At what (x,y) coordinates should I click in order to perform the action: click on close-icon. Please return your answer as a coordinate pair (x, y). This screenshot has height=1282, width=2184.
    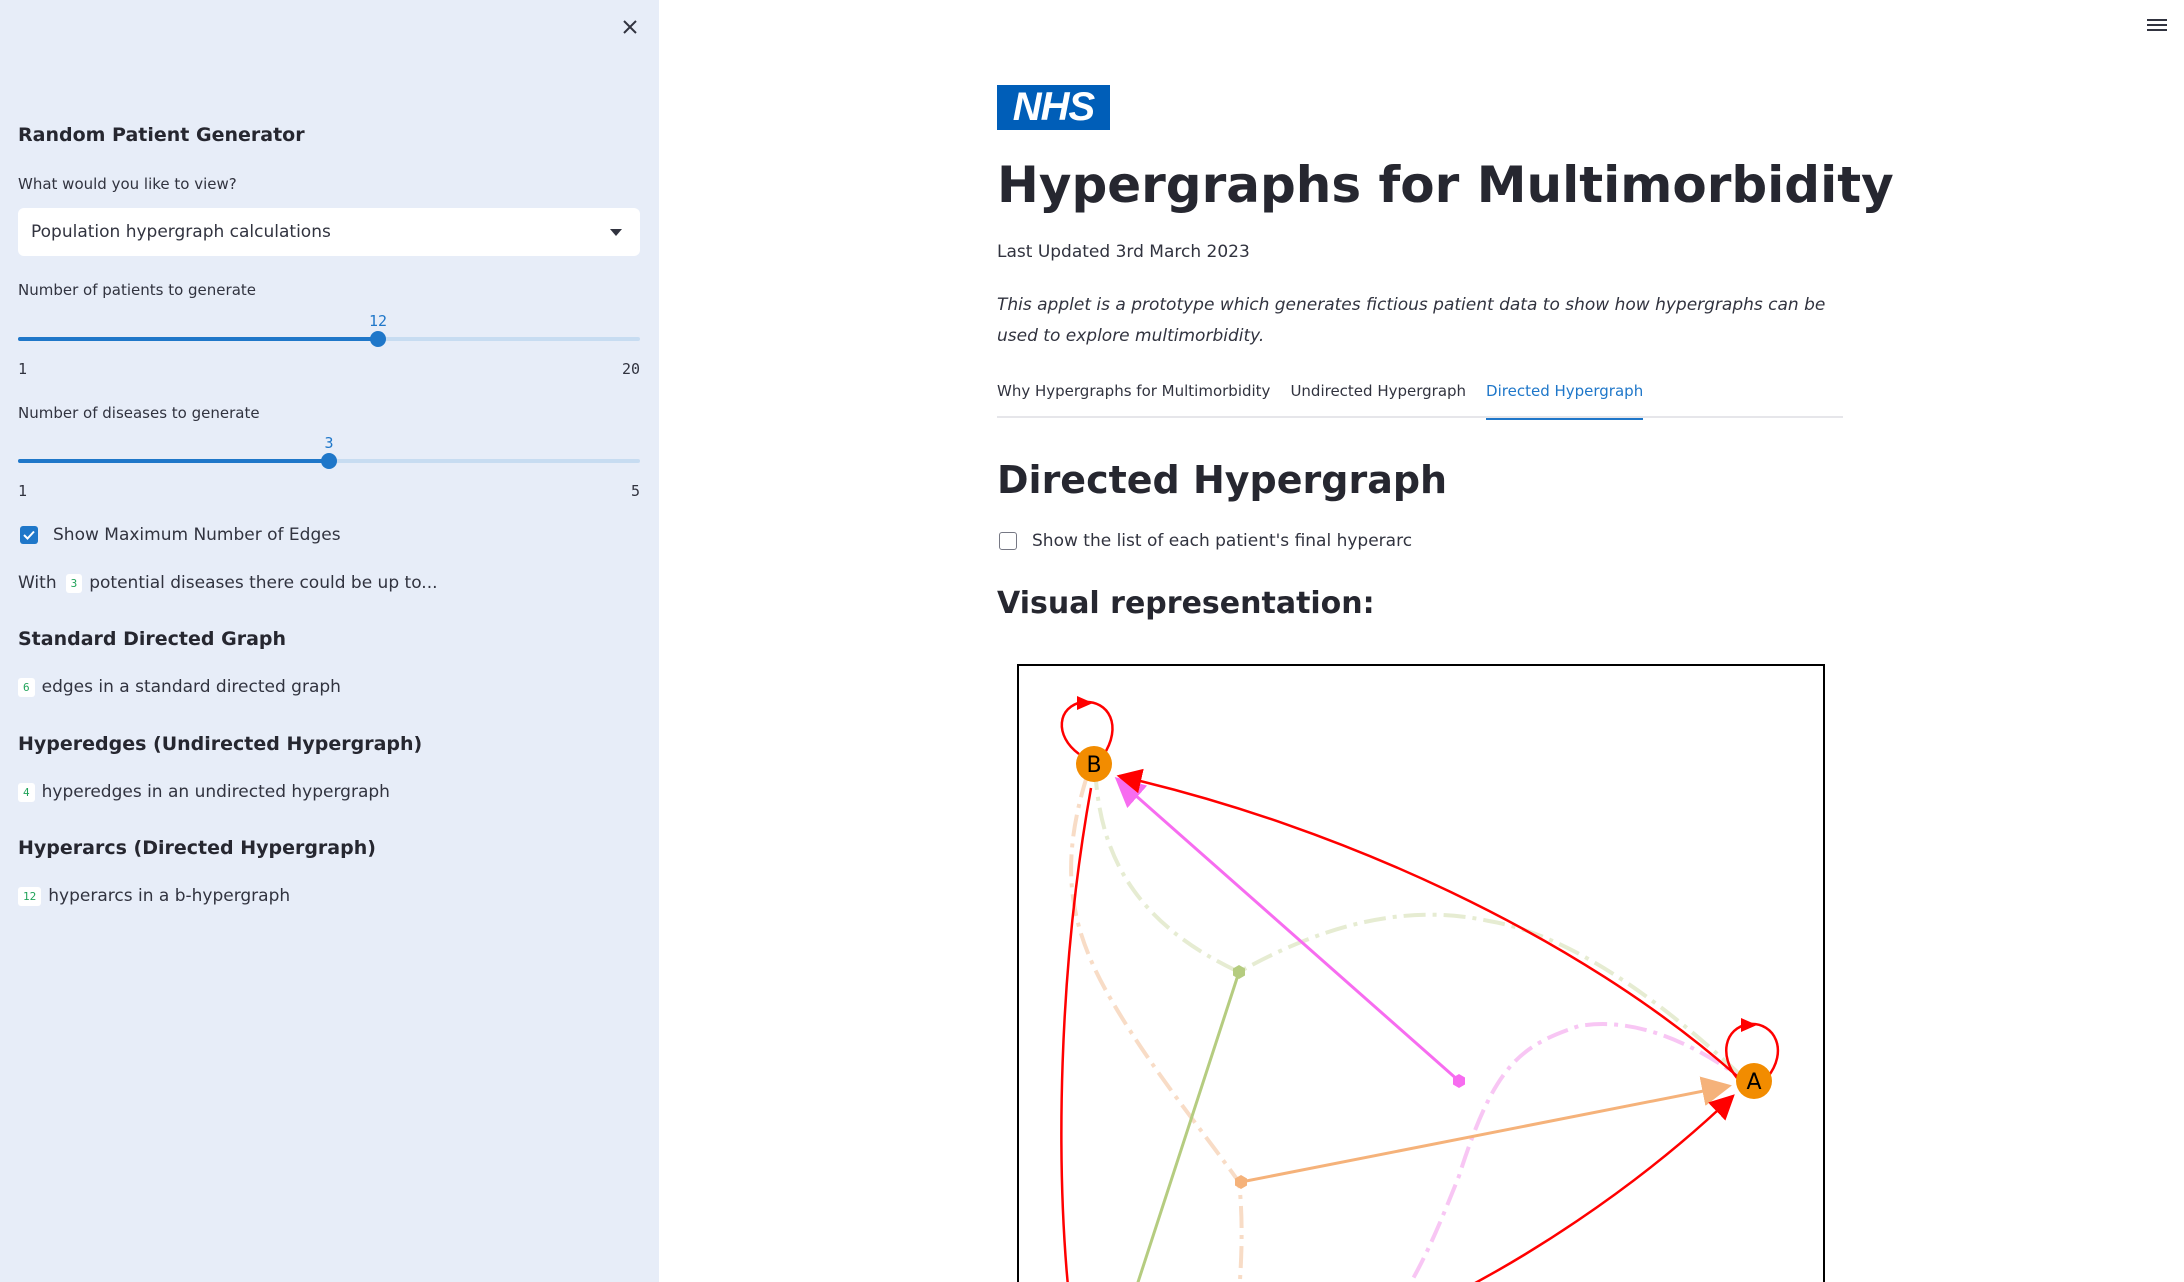
    Looking at the image, I should click on (630, 27).